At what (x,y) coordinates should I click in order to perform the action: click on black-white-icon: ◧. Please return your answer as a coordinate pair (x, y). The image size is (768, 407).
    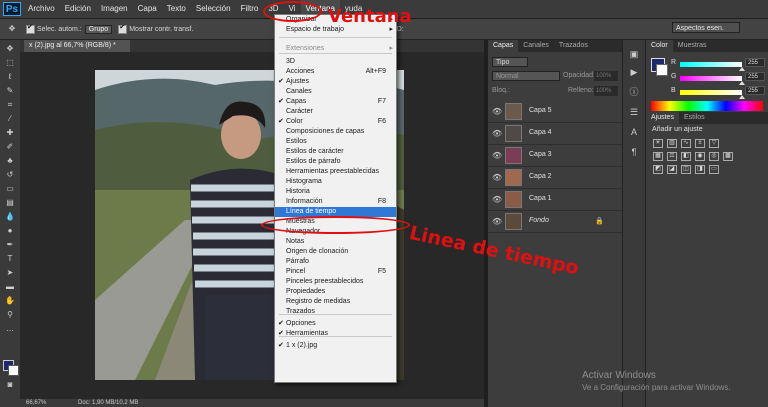
    Looking at the image, I should click on (686, 156).